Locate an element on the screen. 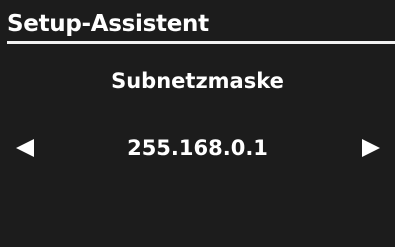  value-selector: 255.168.0.1 is located at coordinates (197, 149).